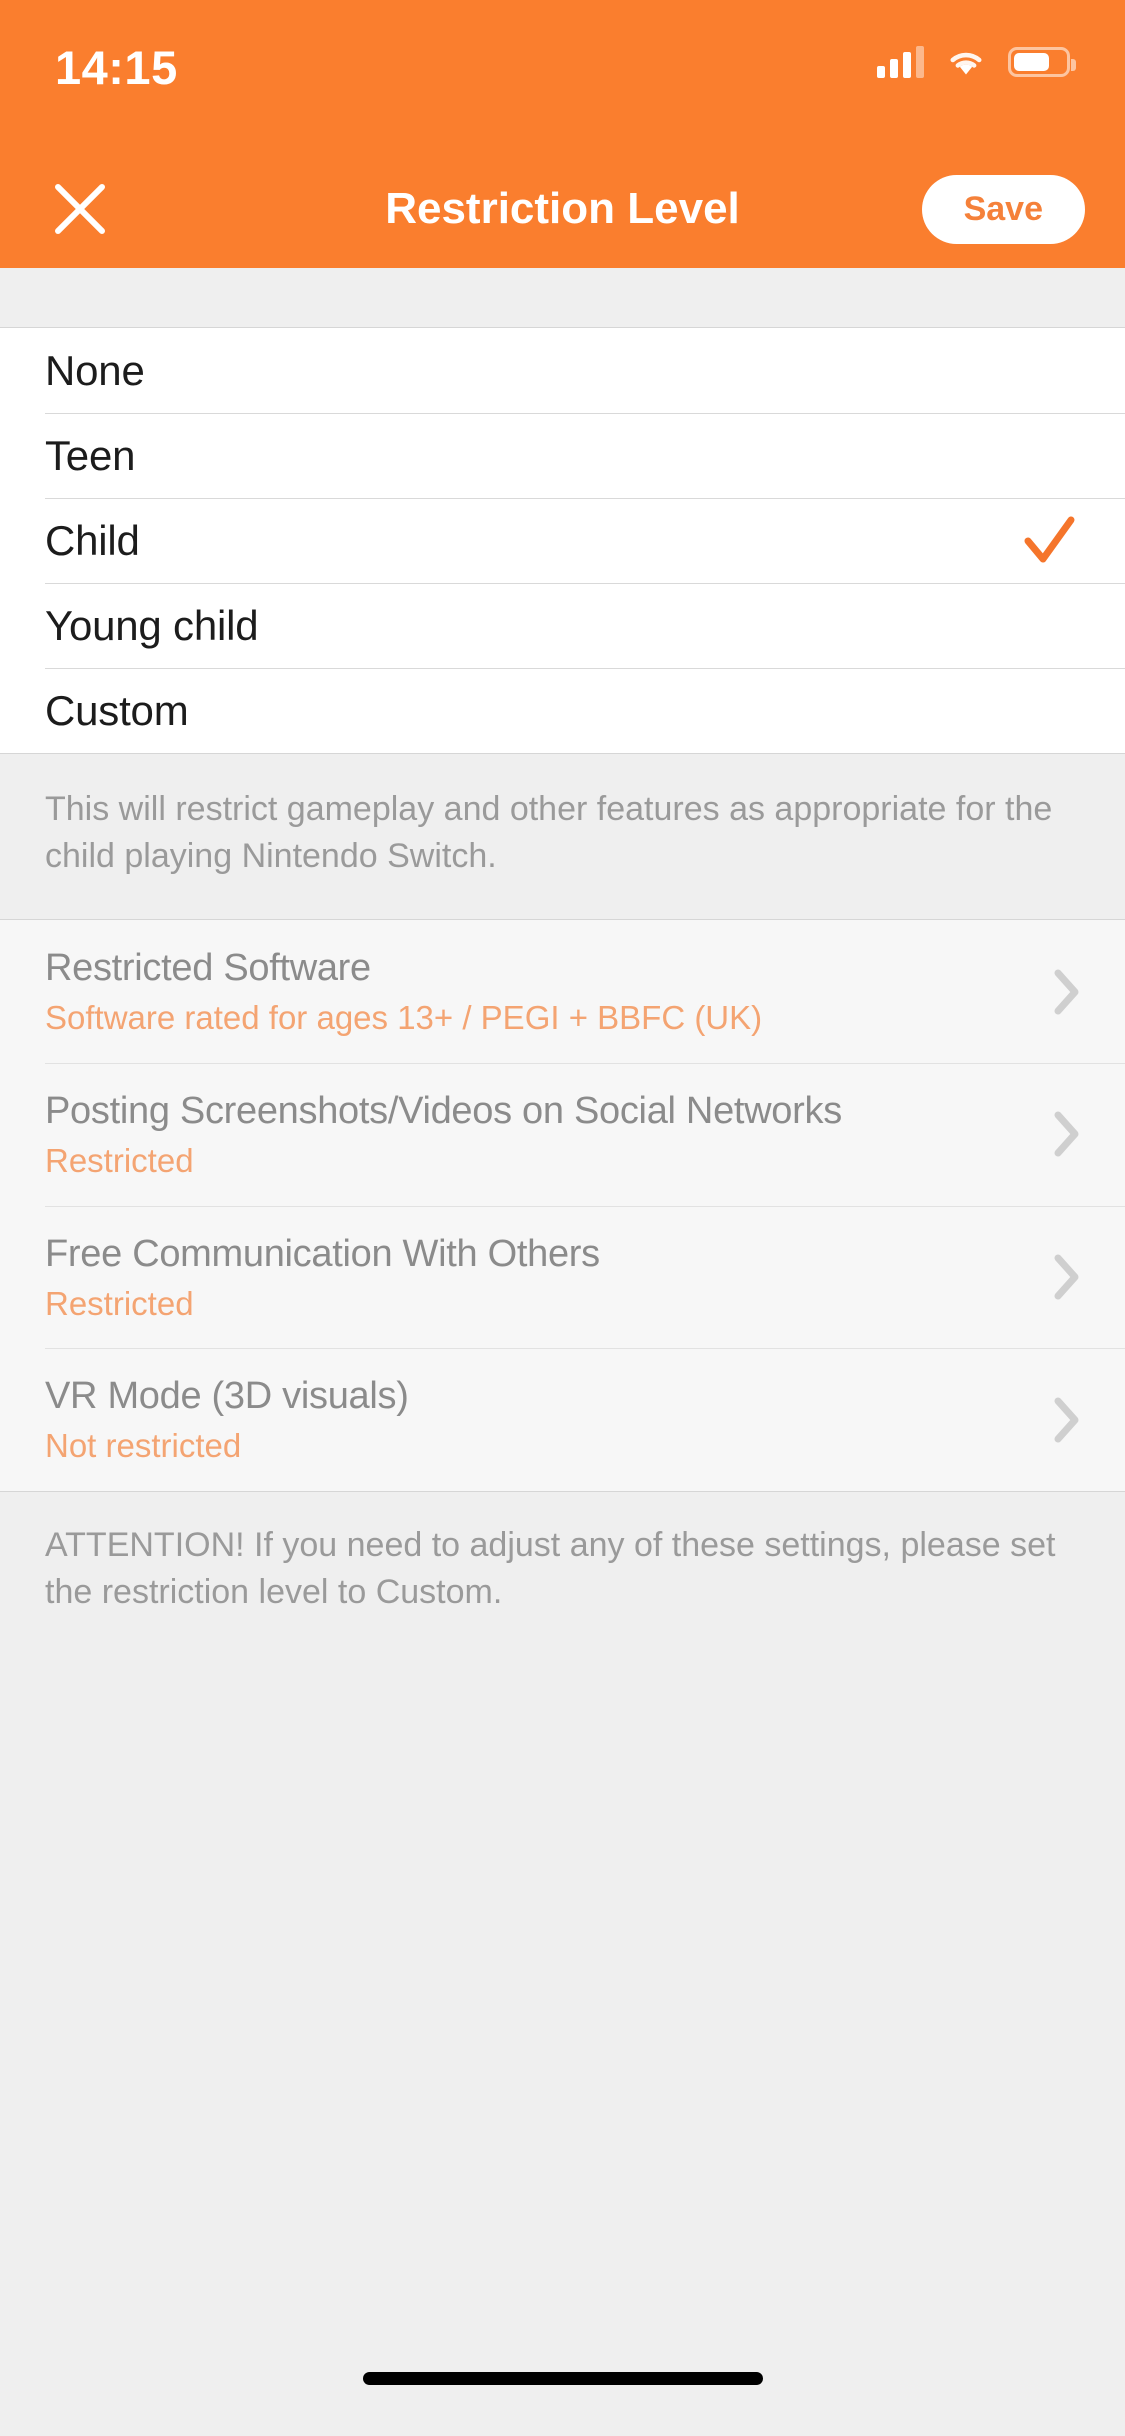 The width and height of the screenshot is (1125, 2436). I want to click on option-label: None, so click(95, 370).